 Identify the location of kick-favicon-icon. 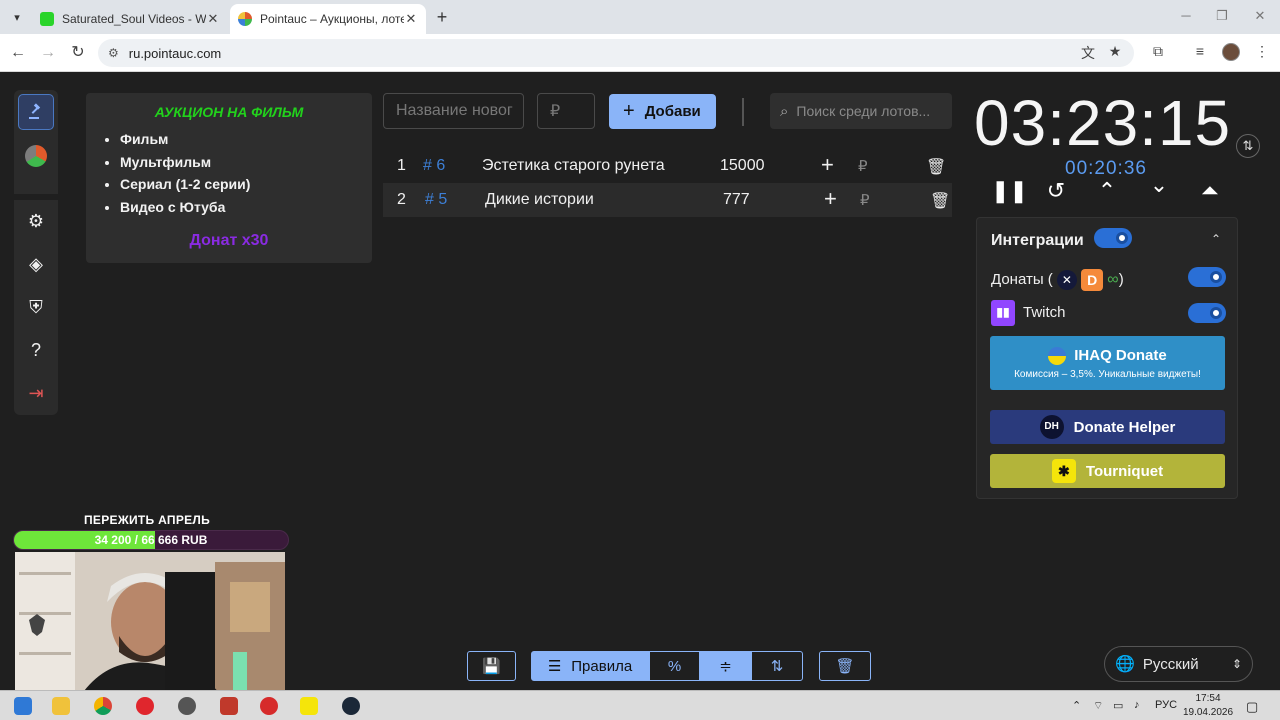
(47, 19).